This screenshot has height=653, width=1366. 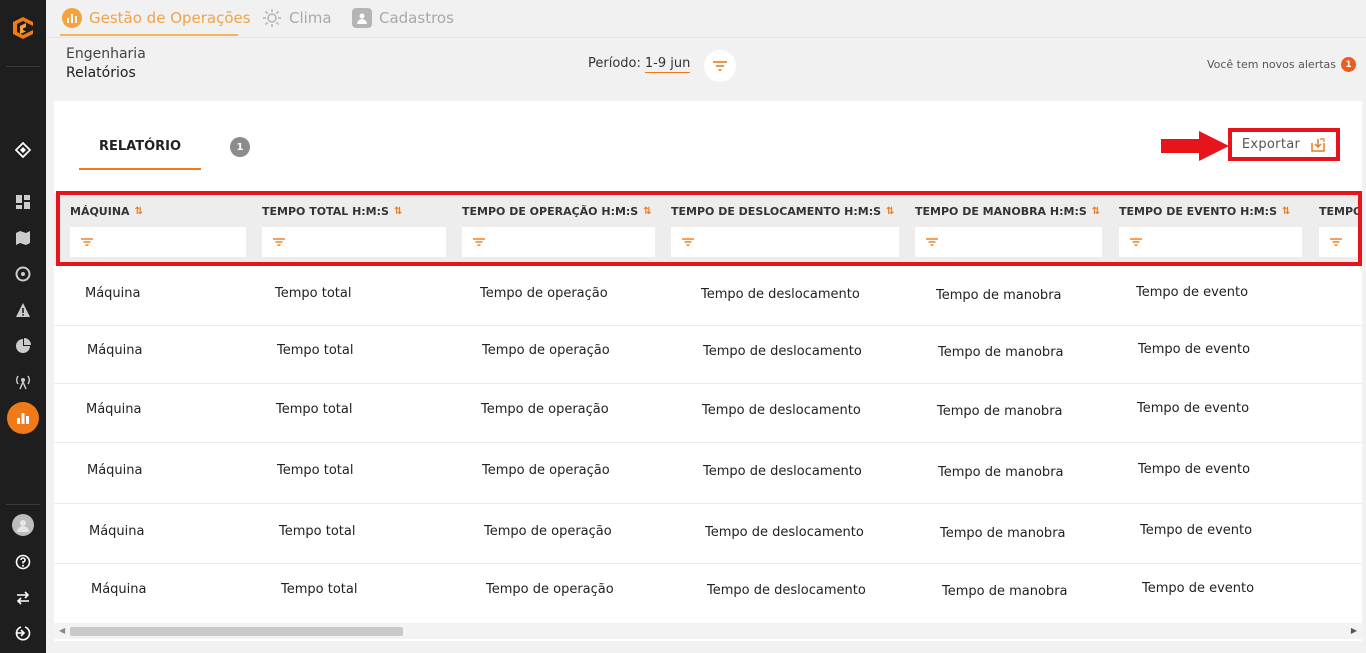 I want to click on tab-label: Clima, so click(x=310, y=18).